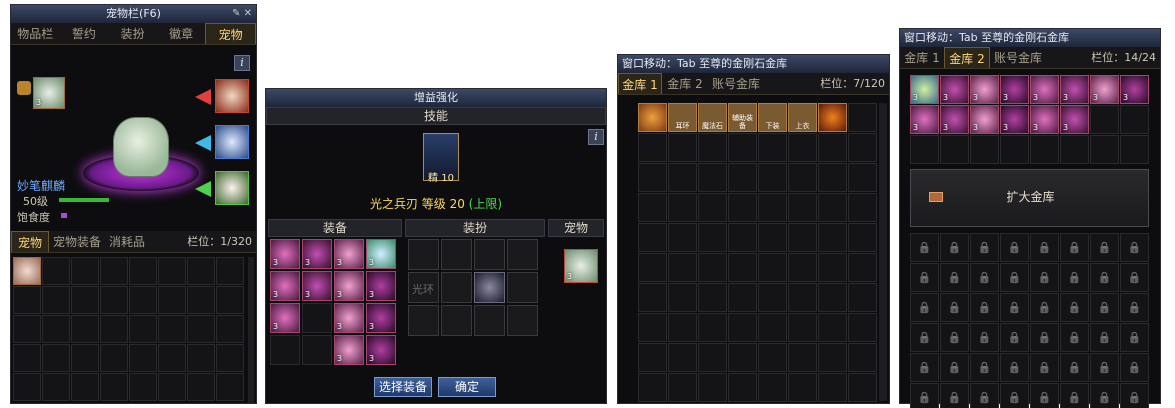 Image resolution: width=1175 pixels, height=408 pixels. What do you see at coordinates (232, 96) in the screenshot?
I see `pet-equip-slot-red` at bounding box center [232, 96].